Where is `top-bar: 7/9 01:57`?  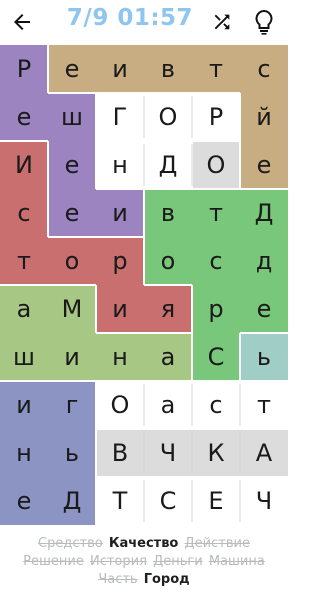
top-bar: 7/9 01:57 is located at coordinates (144, 22).